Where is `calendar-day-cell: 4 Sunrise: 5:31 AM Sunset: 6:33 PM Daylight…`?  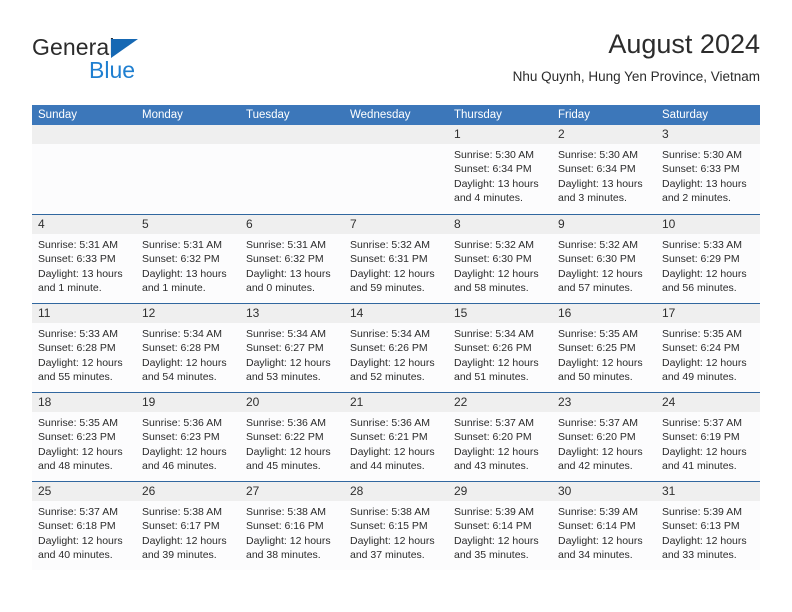
calendar-day-cell: 4 Sunrise: 5:31 AM Sunset: 6:33 PM Daylight… is located at coordinates (84, 259).